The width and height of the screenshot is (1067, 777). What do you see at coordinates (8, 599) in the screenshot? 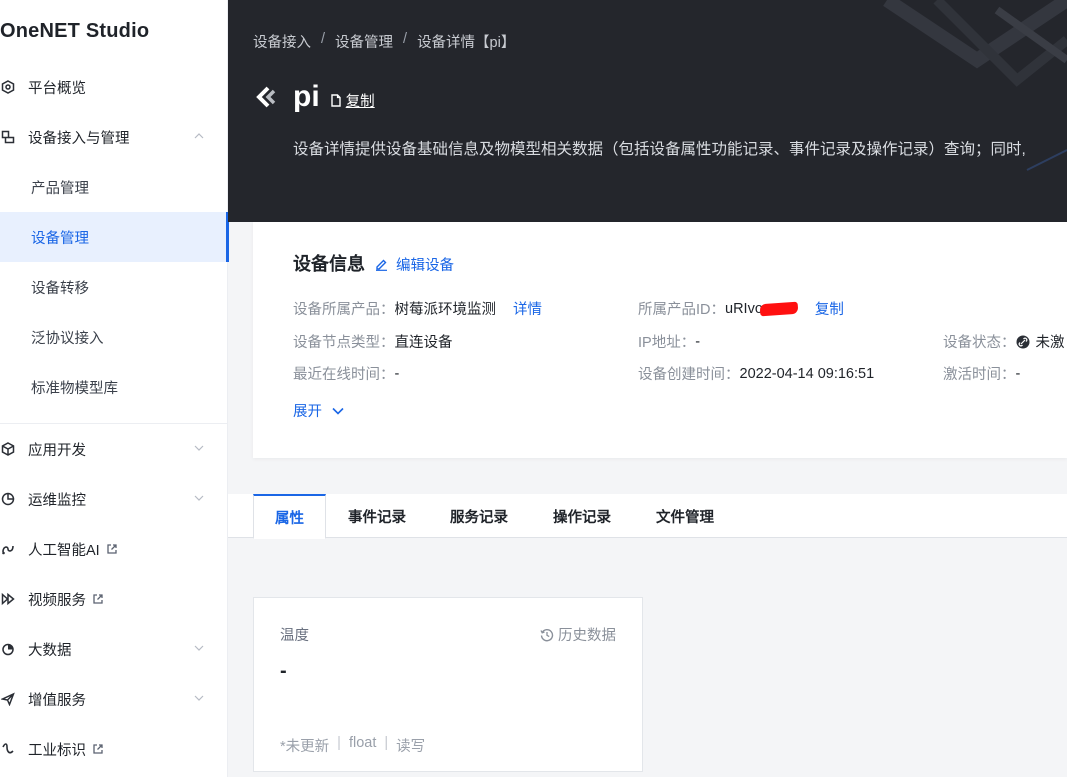
I see `video-icon` at bounding box center [8, 599].